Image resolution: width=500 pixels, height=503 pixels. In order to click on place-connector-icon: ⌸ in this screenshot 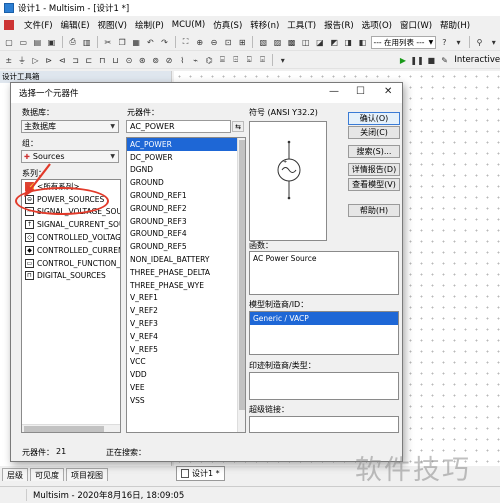, I will do `click(222, 60)`.